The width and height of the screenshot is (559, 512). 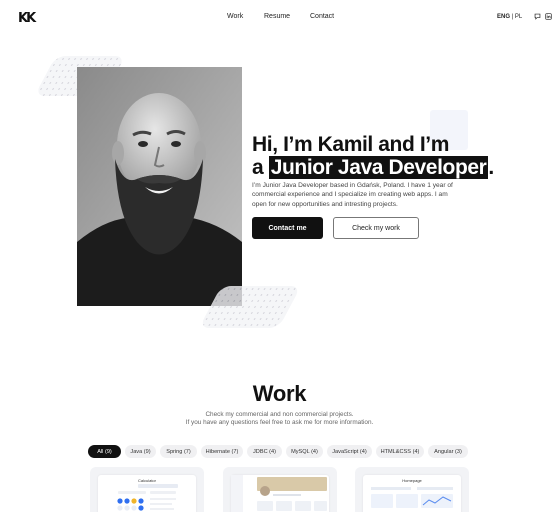 I want to click on project-card: Homepage, so click(x=412, y=489).